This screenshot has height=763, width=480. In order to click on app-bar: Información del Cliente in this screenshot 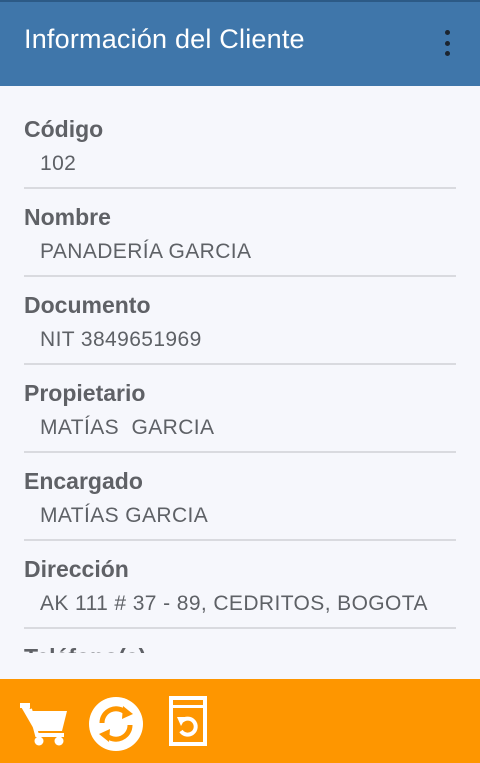, I will do `click(240, 43)`.